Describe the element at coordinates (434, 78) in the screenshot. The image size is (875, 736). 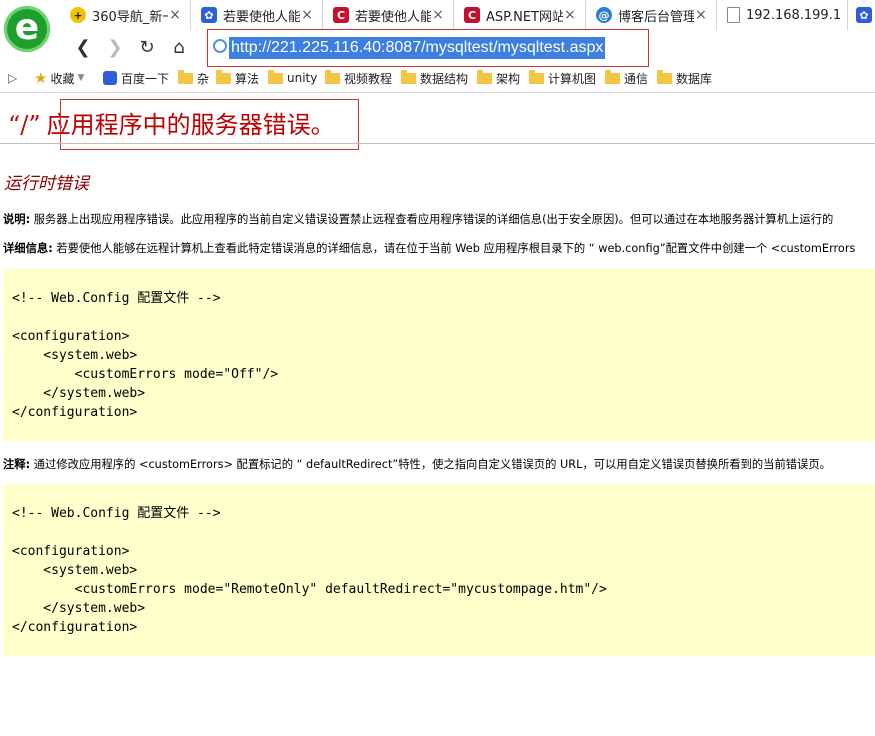
I see `bookmark-folder: 数据结构` at that location.